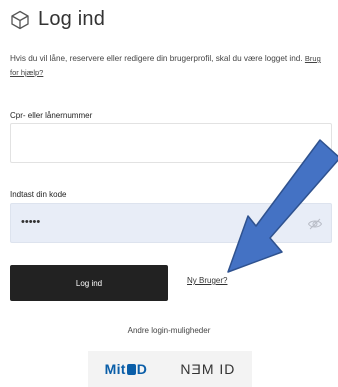 This screenshot has width=338, height=387. I want to click on page-title: Log ind, so click(72, 19).